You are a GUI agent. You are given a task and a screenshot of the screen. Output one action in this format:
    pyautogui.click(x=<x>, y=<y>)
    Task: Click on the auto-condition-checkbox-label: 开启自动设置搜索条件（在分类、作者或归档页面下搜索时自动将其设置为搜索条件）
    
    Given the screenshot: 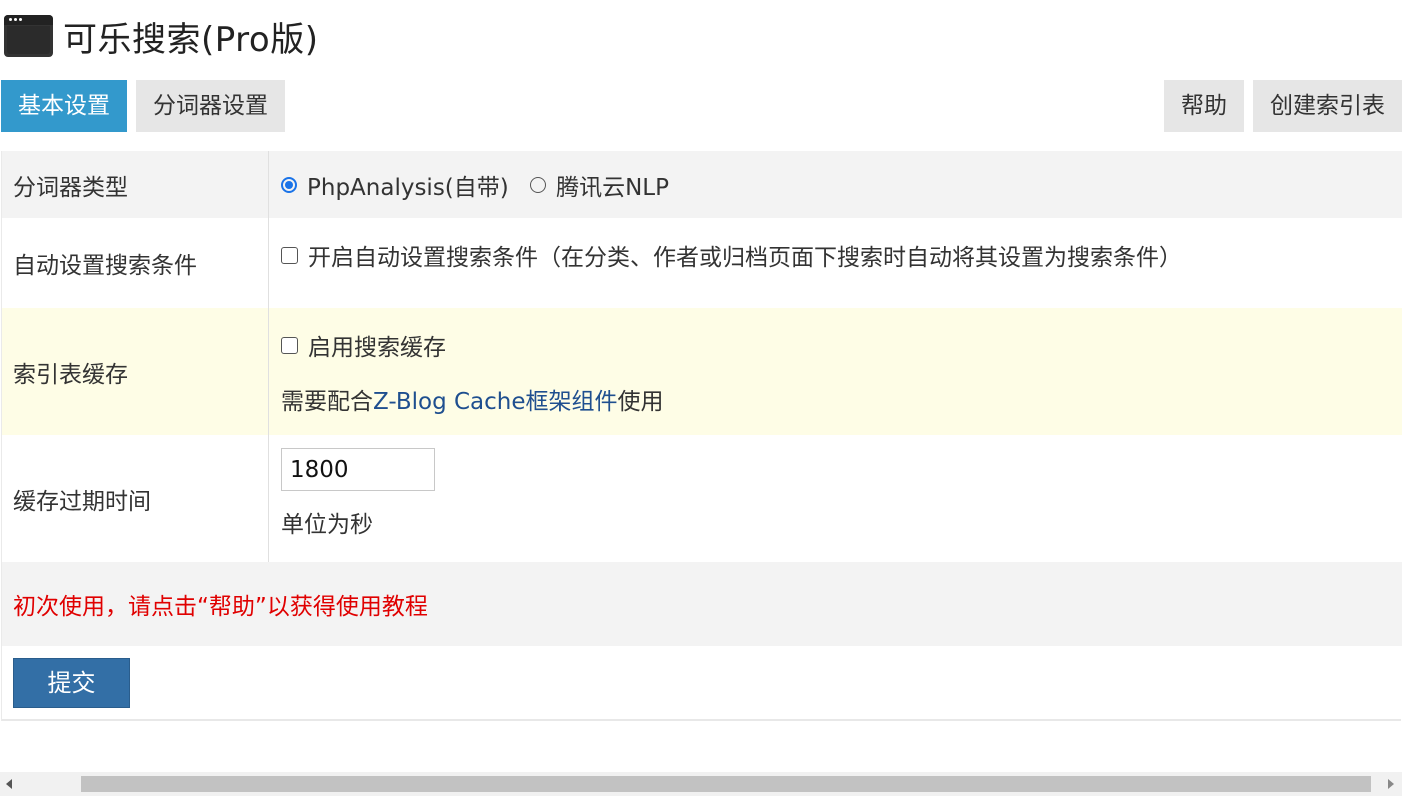 What is the action you would take?
    pyautogui.click(x=745, y=258)
    